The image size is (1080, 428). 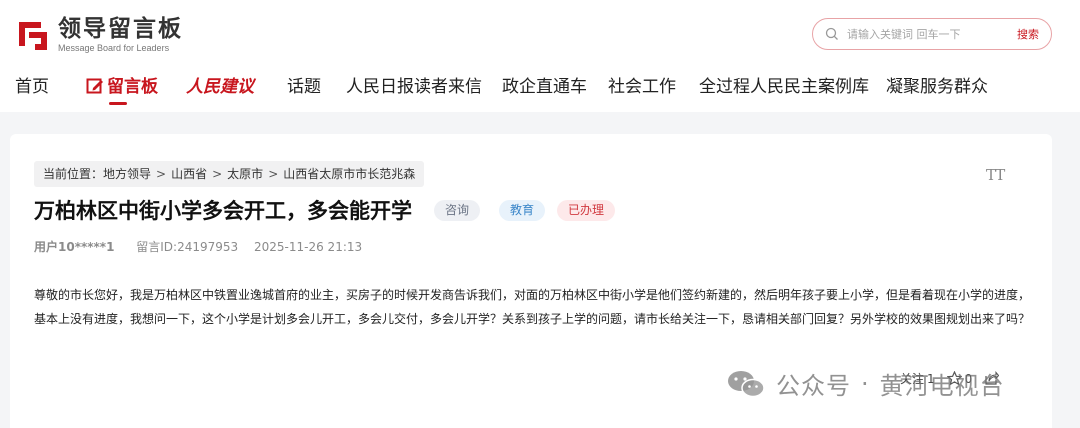 I want to click on watermark-text-2: 黄河电视台, so click(x=942, y=386).